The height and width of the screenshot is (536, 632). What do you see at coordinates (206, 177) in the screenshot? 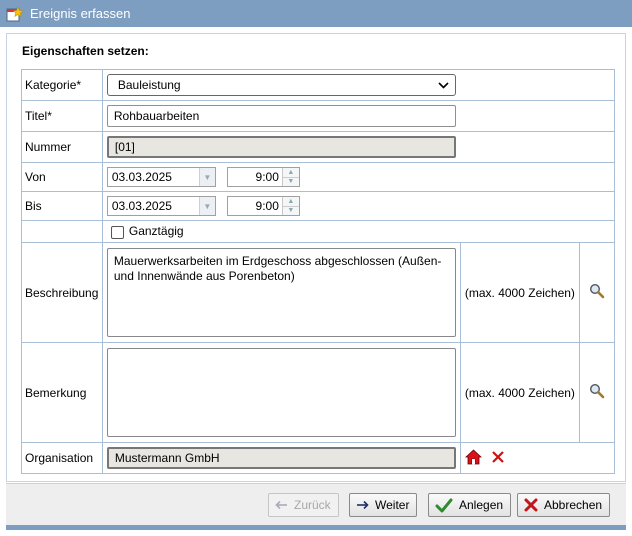
I see `von-date-dropdown-icon: ▼` at bounding box center [206, 177].